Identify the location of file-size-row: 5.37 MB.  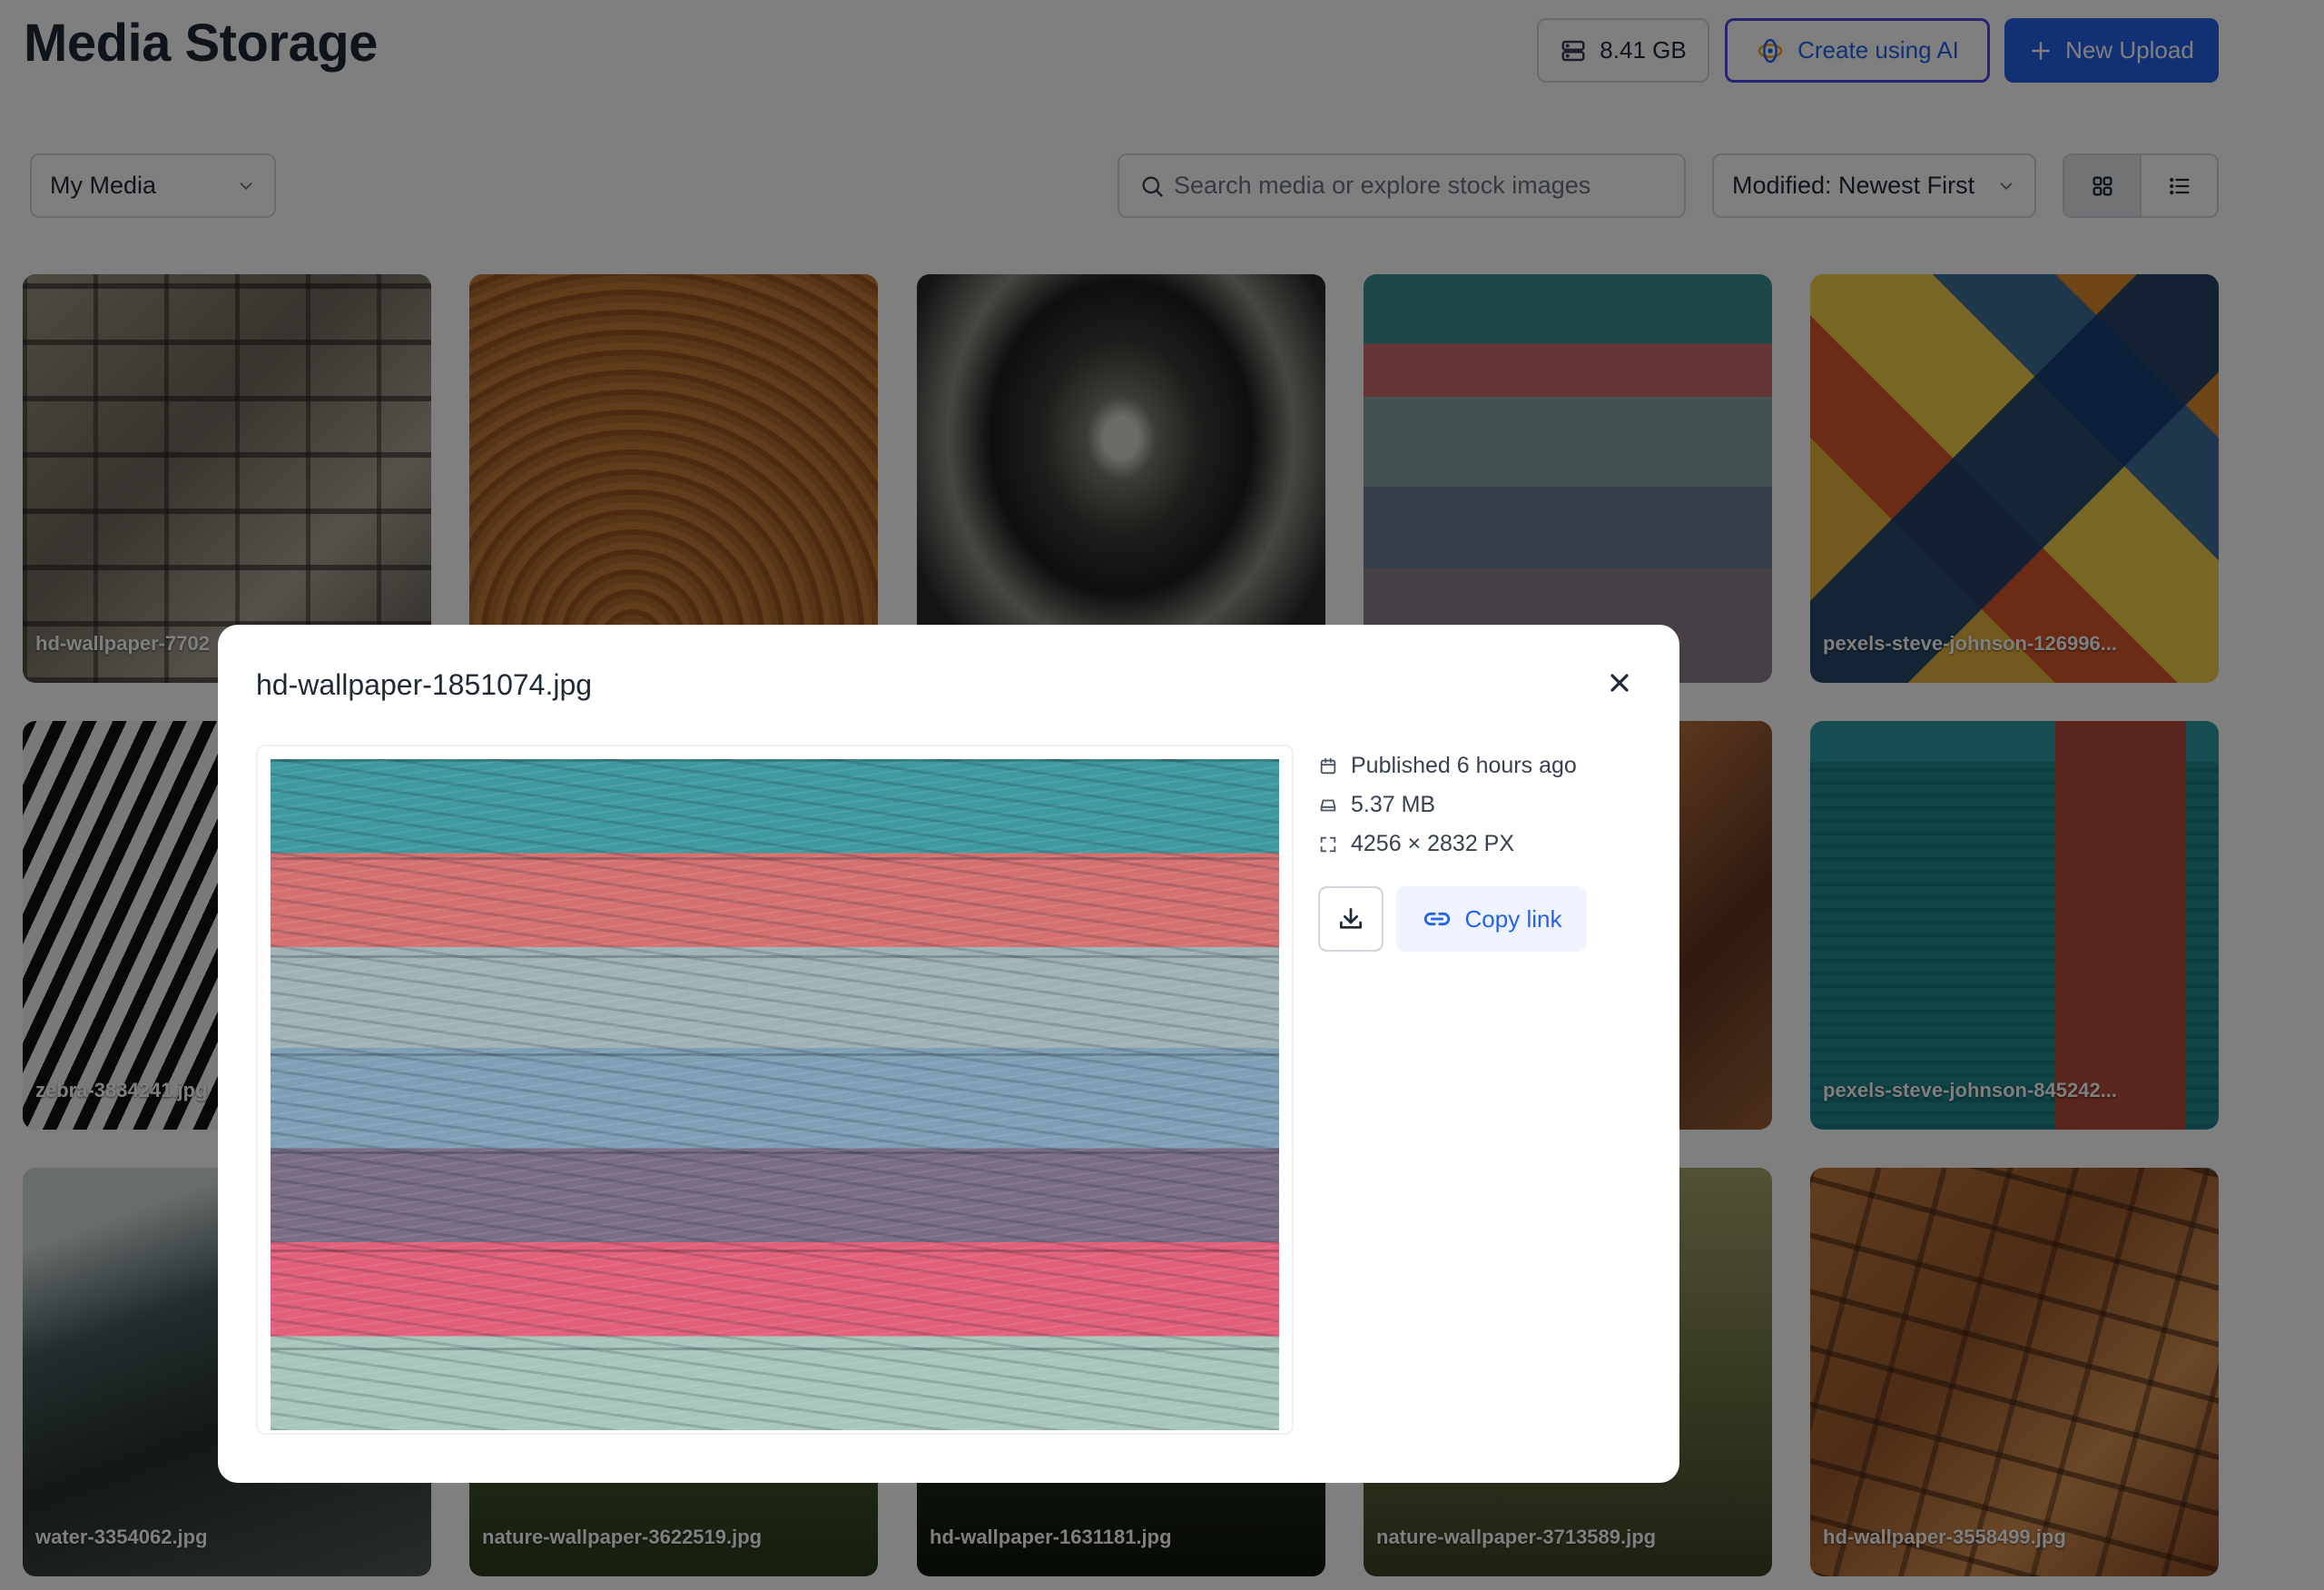
(1447, 805).